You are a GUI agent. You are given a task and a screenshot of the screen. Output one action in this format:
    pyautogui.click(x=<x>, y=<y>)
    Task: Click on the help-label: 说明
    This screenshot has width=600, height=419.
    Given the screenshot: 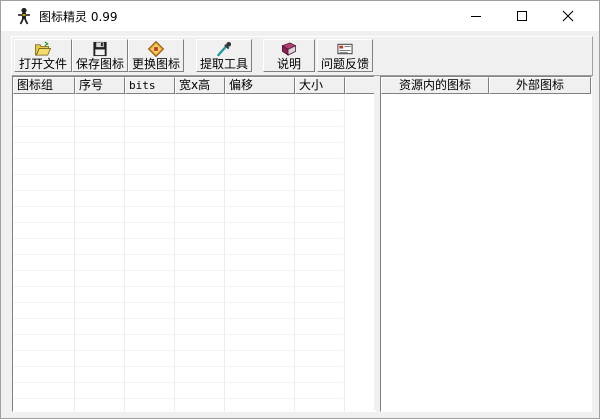 What is the action you would take?
    pyautogui.click(x=288, y=64)
    